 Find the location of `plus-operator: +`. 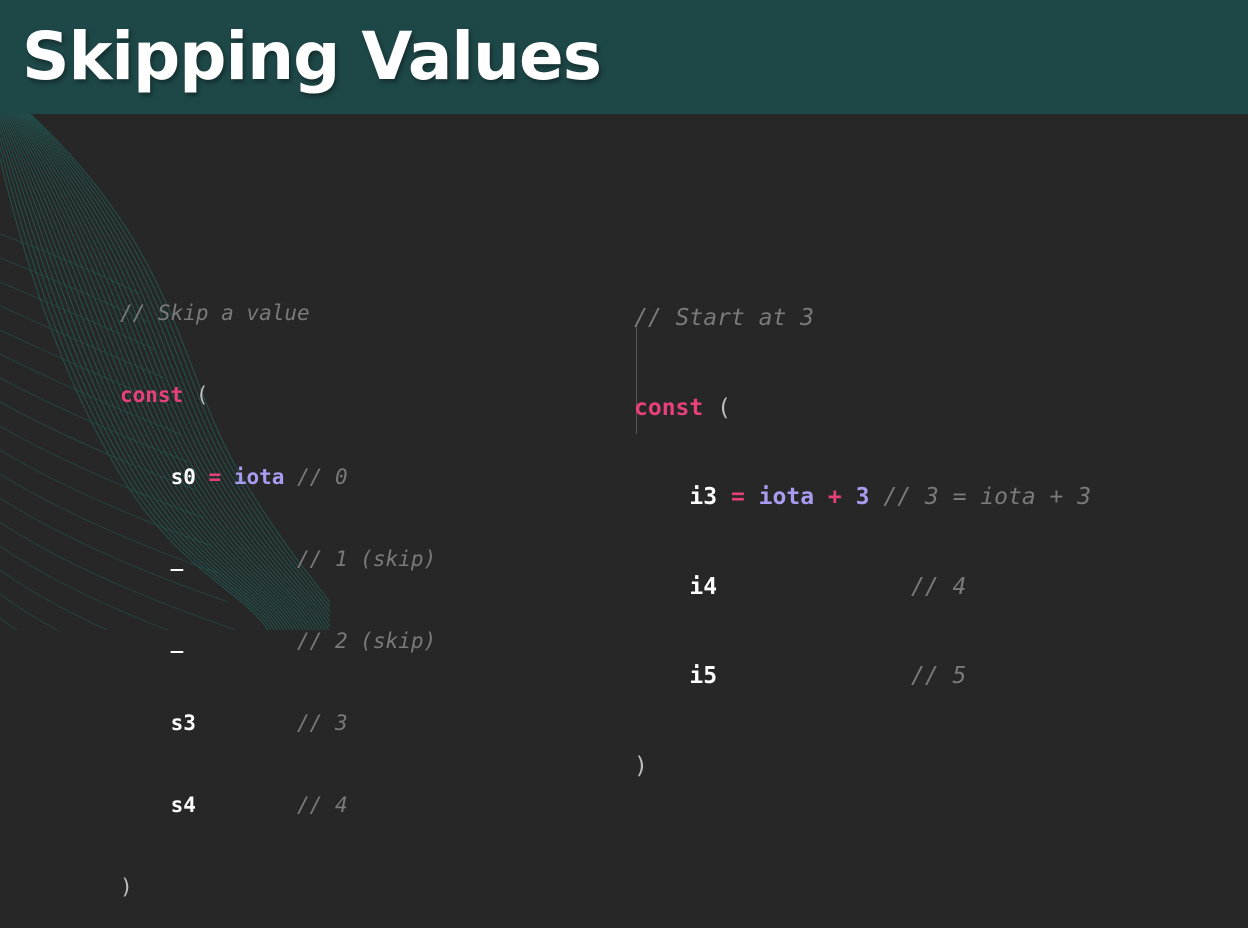

plus-operator: + is located at coordinates (834, 497).